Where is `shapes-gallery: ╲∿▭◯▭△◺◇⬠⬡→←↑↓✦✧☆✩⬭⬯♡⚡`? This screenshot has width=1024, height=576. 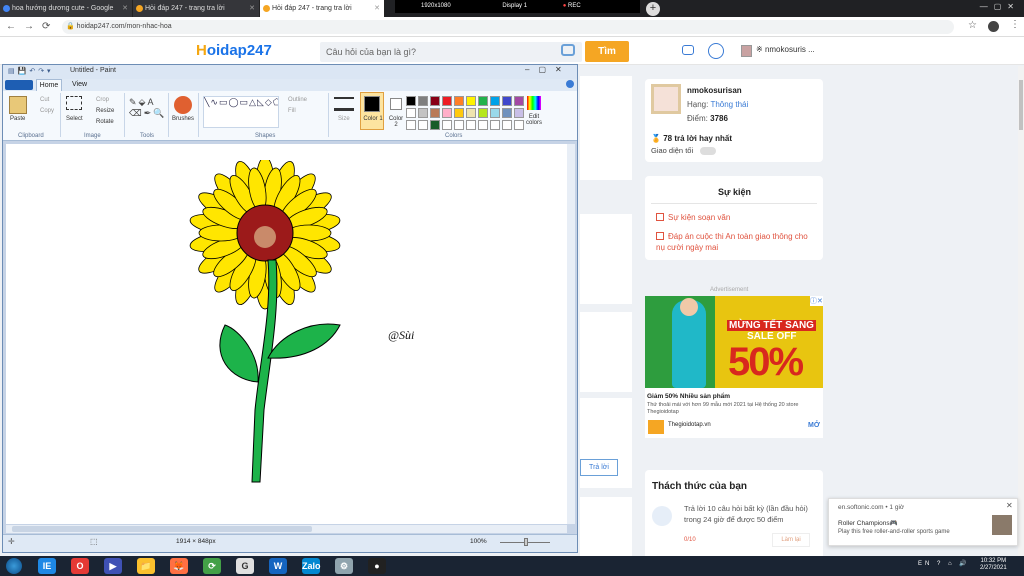 shapes-gallery: ╲∿▭◯▭△◺◇⬠⬡→←↑↓✦✧☆✩⬭⬯♡⚡ is located at coordinates (241, 112).